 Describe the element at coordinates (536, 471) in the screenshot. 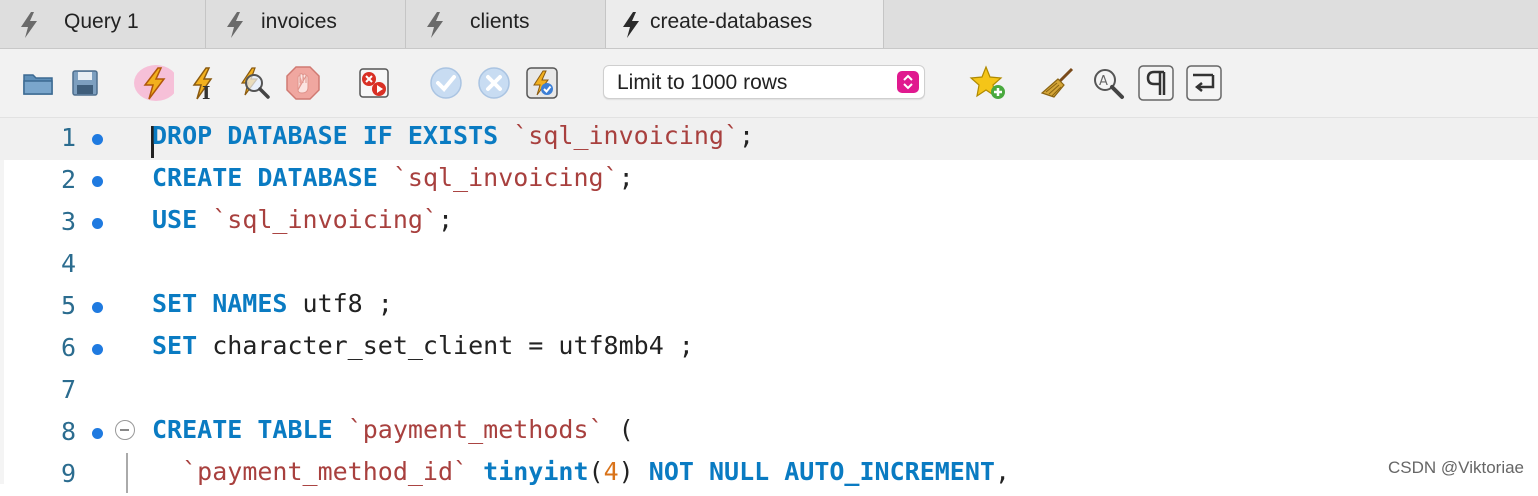

I see `keyword: tinyint` at that location.